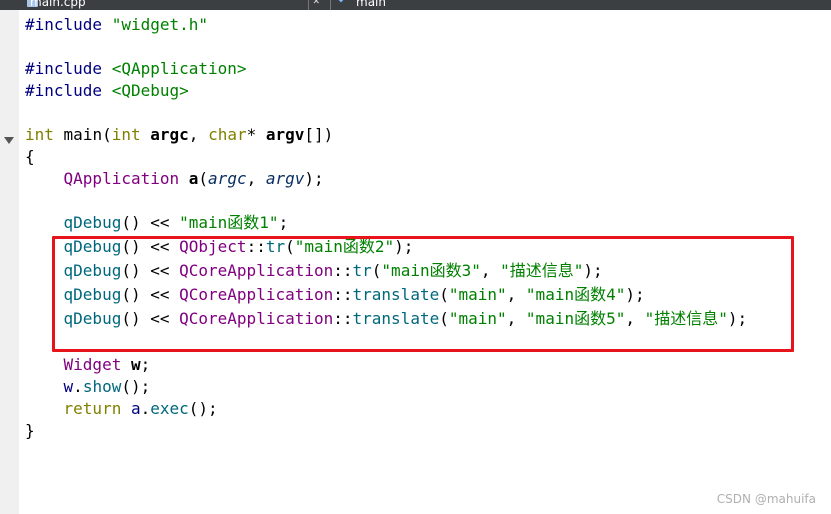 Image resolution: width=831 pixels, height=514 pixels. I want to click on keyword: char, so click(227, 134).